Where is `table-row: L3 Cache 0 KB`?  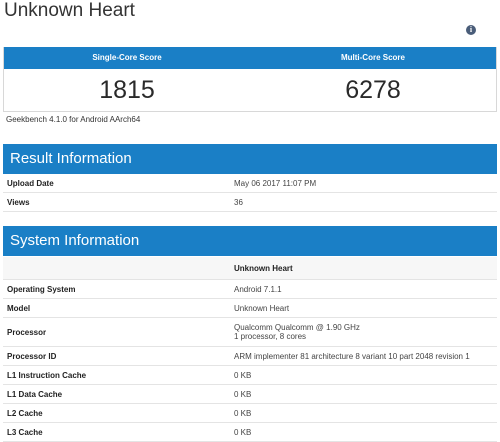
table-row: L3 Cache 0 KB is located at coordinates (250, 432).